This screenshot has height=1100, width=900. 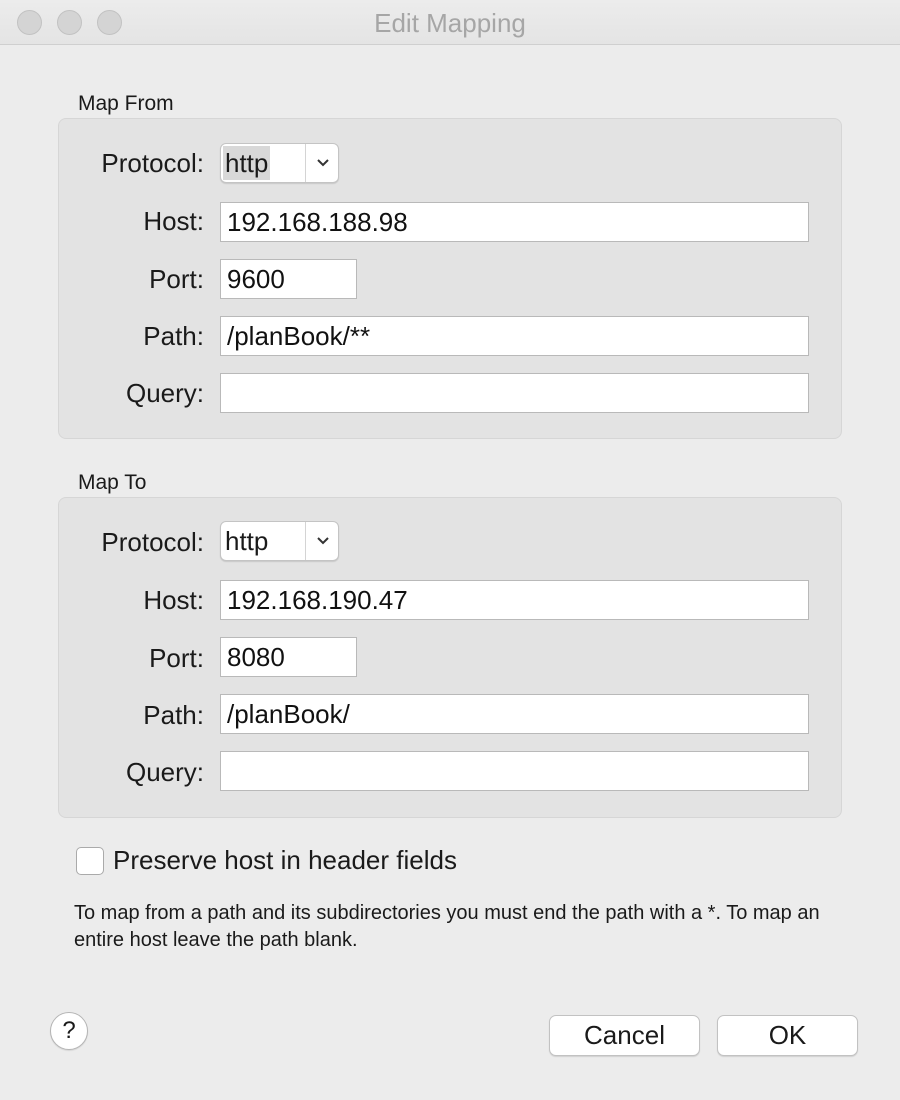 What do you see at coordinates (514, 600) in the screenshot?
I see `map-to-host-field: 192.168.190.47` at bounding box center [514, 600].